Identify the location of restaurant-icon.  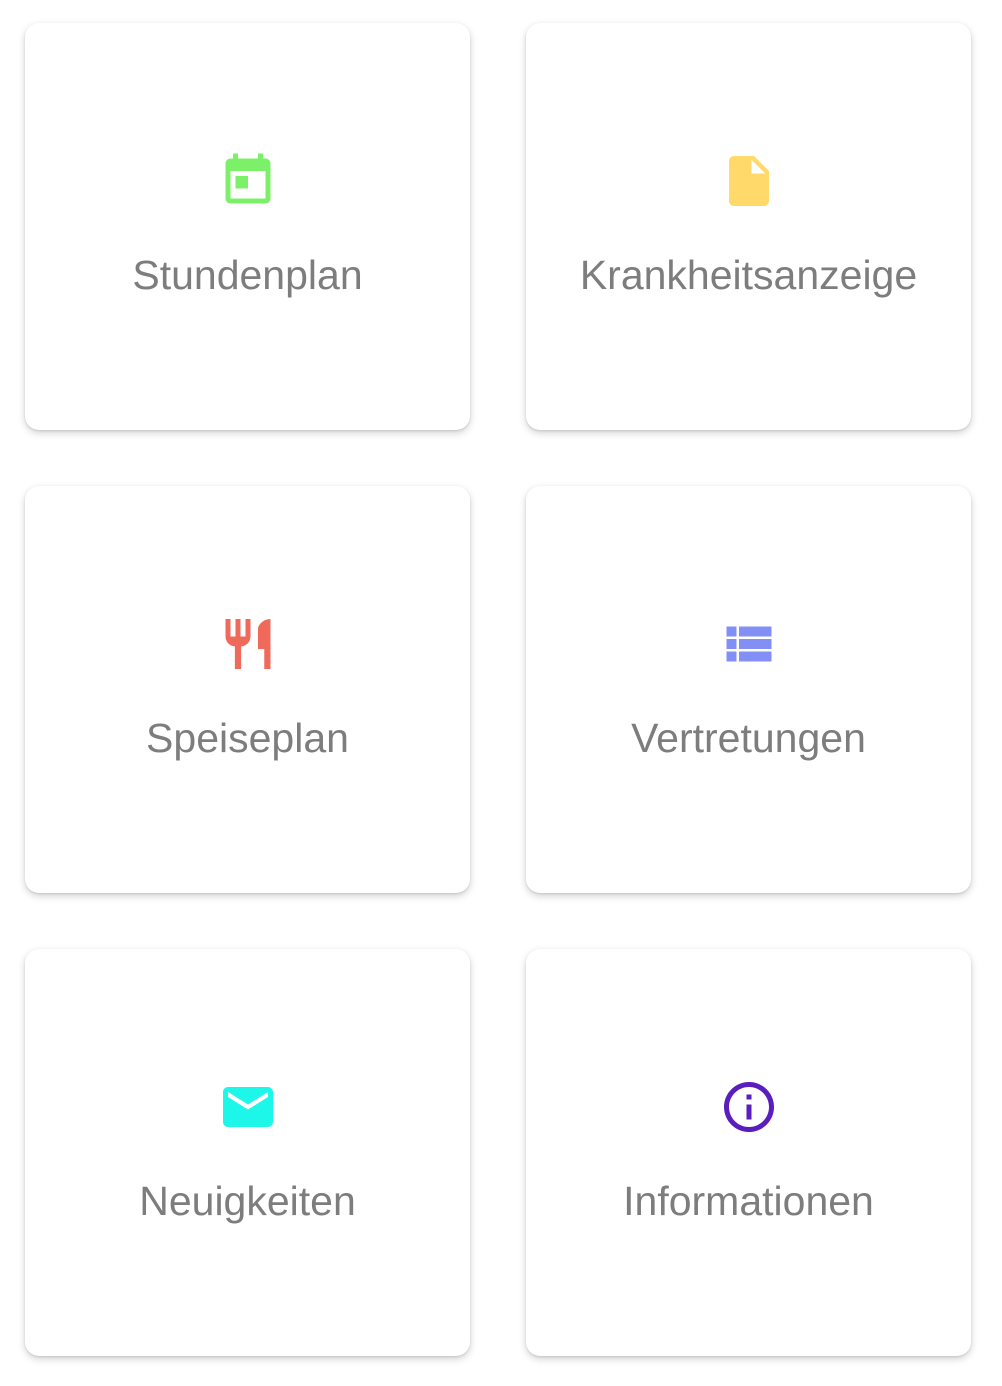
(248, 644).